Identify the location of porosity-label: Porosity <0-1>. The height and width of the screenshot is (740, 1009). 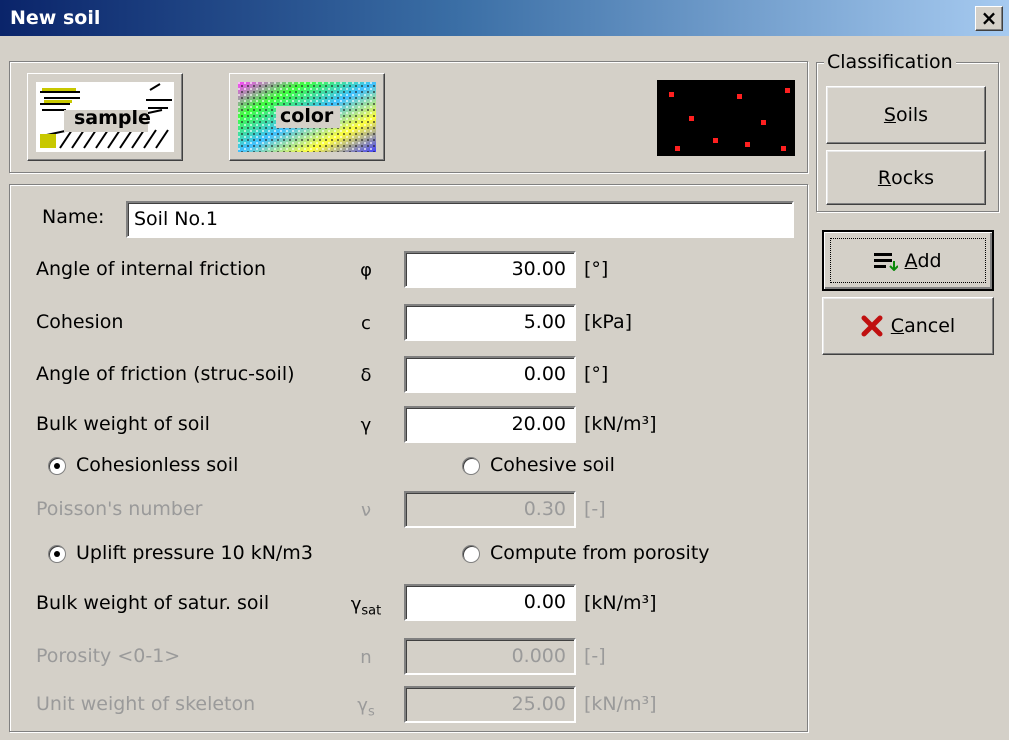
(108, 656).